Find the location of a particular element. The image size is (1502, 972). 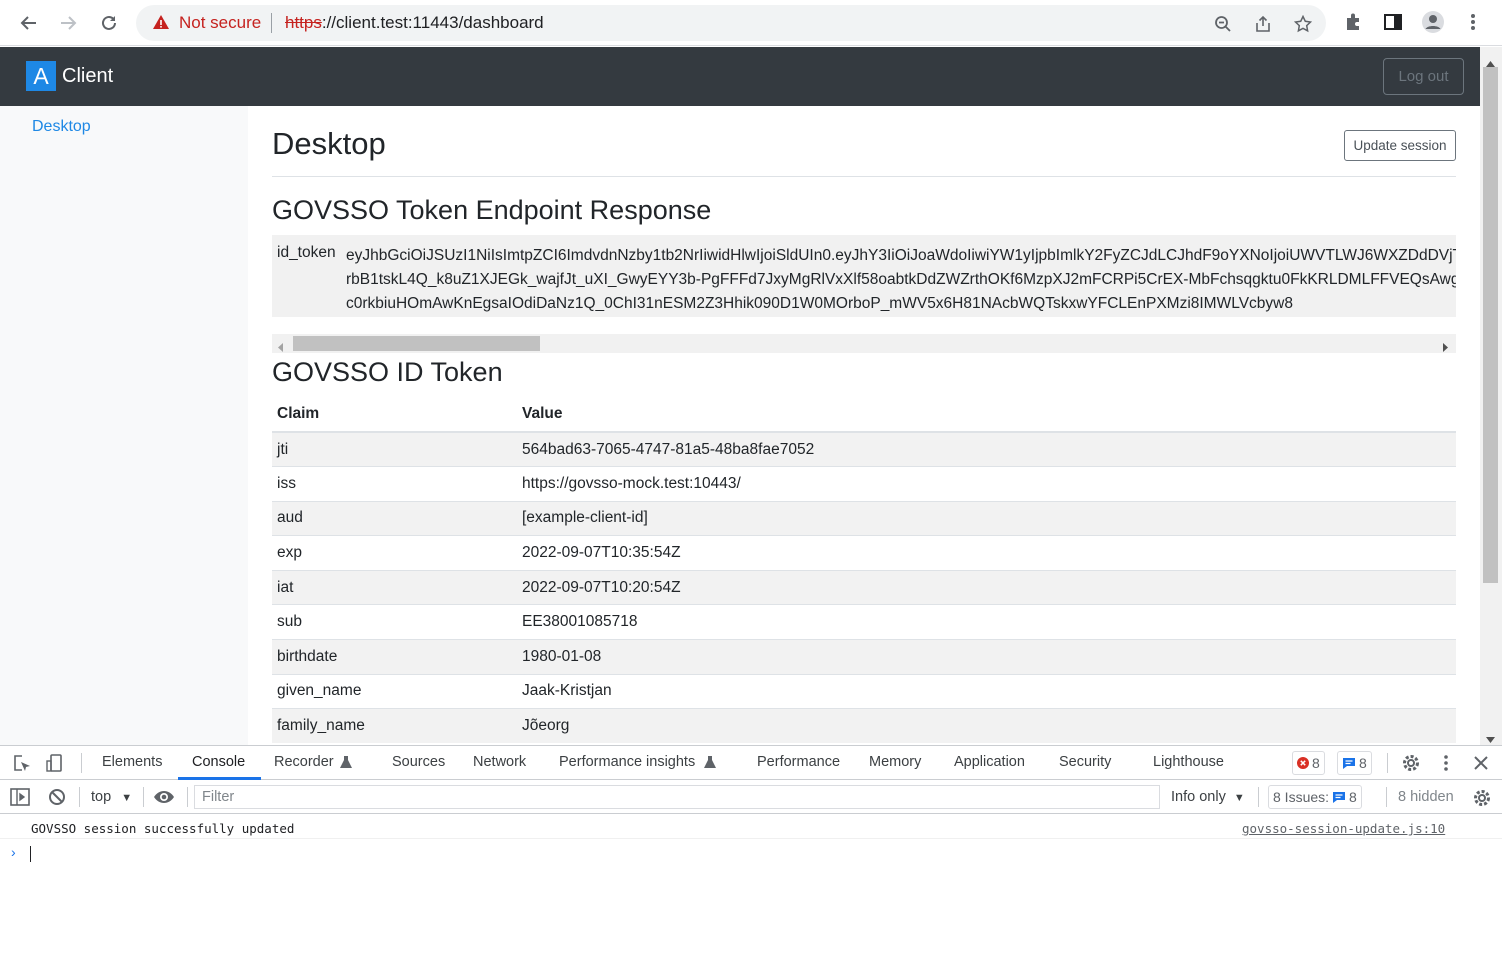

back-icon is located at coordinates (29, 23).